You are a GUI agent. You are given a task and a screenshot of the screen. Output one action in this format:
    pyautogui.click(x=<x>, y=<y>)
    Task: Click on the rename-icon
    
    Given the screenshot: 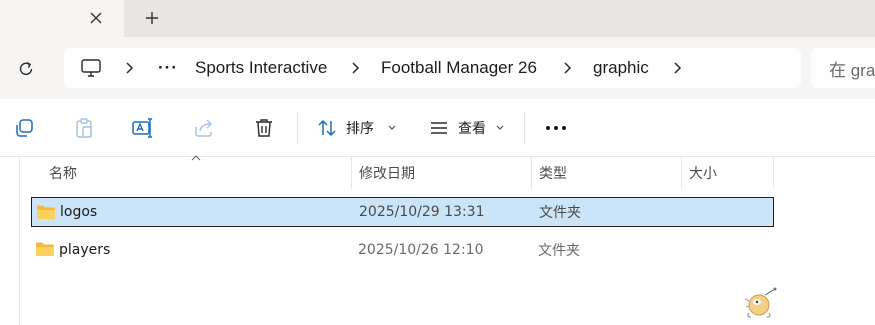 What is the action you would take?
    pyautogui.click(x=142, y=128)
    